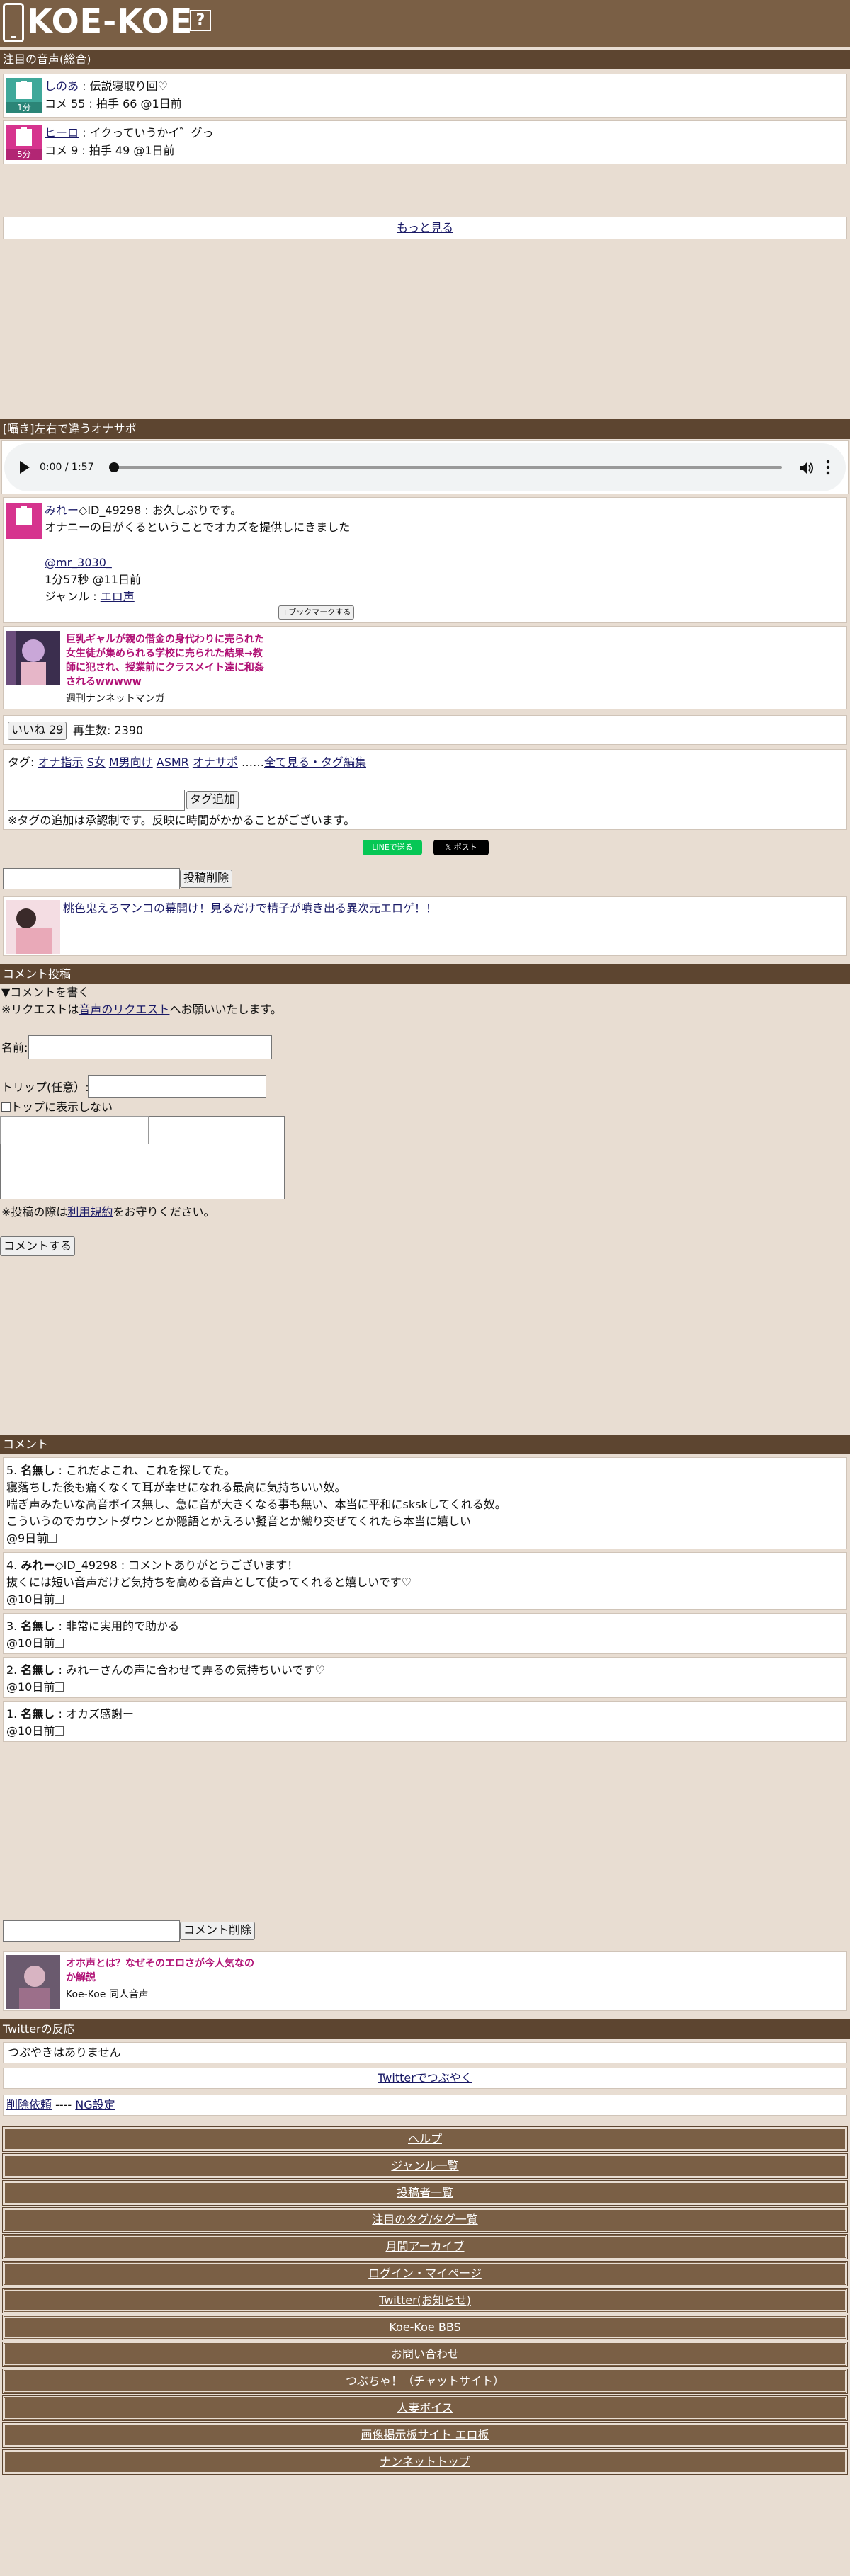 The width and height of the screenshot is (850, 2576). What do you see at coordinates (212, 800) in the screenshot?
I see `tag-add-button: タグ追加` at bounding box center [212, 800].